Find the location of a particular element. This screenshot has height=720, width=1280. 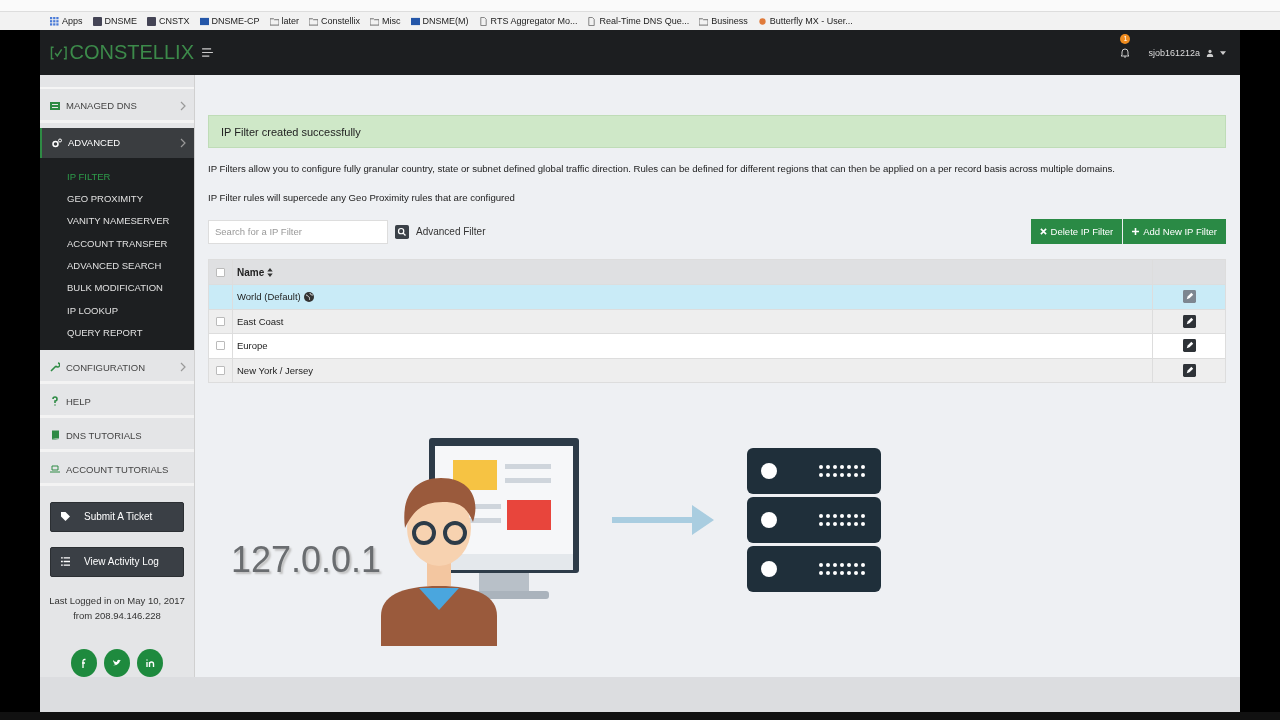

submenu-item: VANITY NAMESERVER is located at coordinates (117, 221).